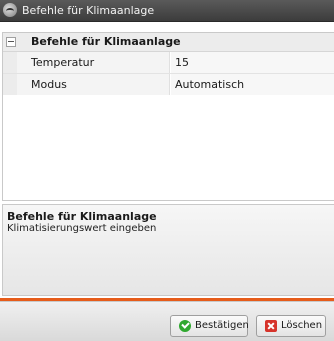 This screenshot has width=334, height=341. What do you see at coordinates (167, 11) in the screenshot?
I see `title-bar: Befehle für Klimaanlage` at bounding box center [167, 11].